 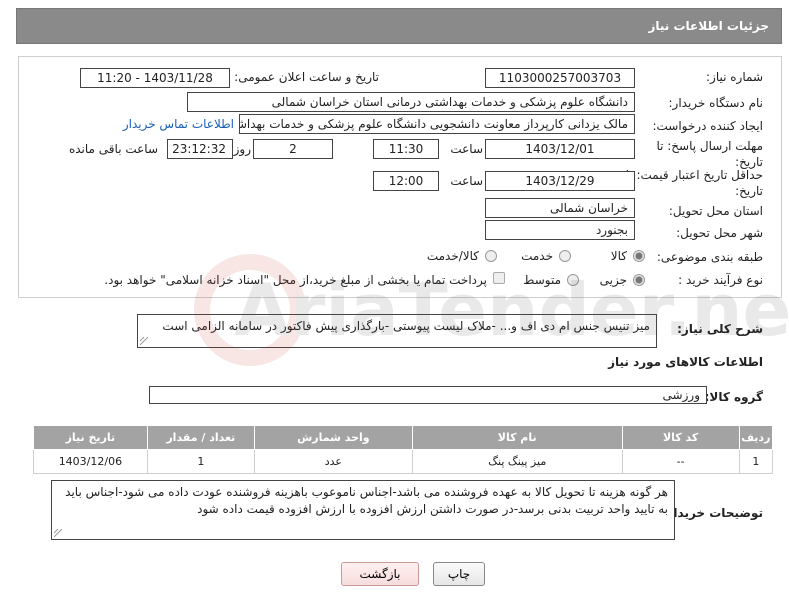 I want to click on announce-datetime-label: تاریخ و ساعت اعلان عمومی:, so click(x=306, y=77).